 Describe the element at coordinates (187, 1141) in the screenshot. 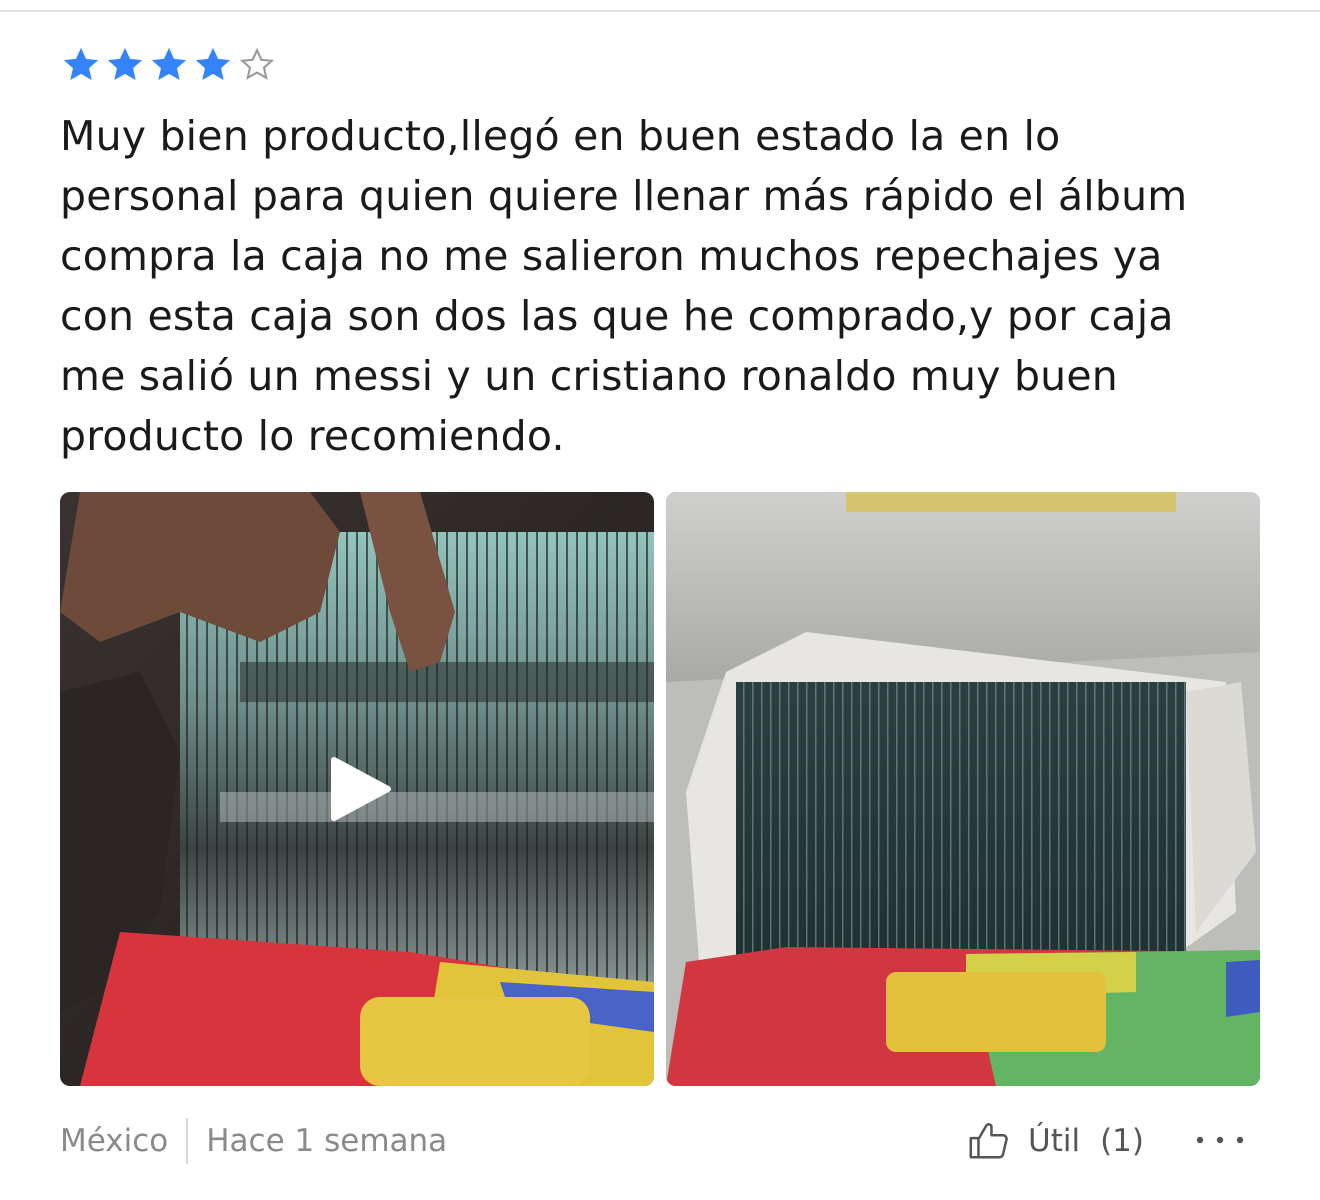

I see `footer-divider` at that location.